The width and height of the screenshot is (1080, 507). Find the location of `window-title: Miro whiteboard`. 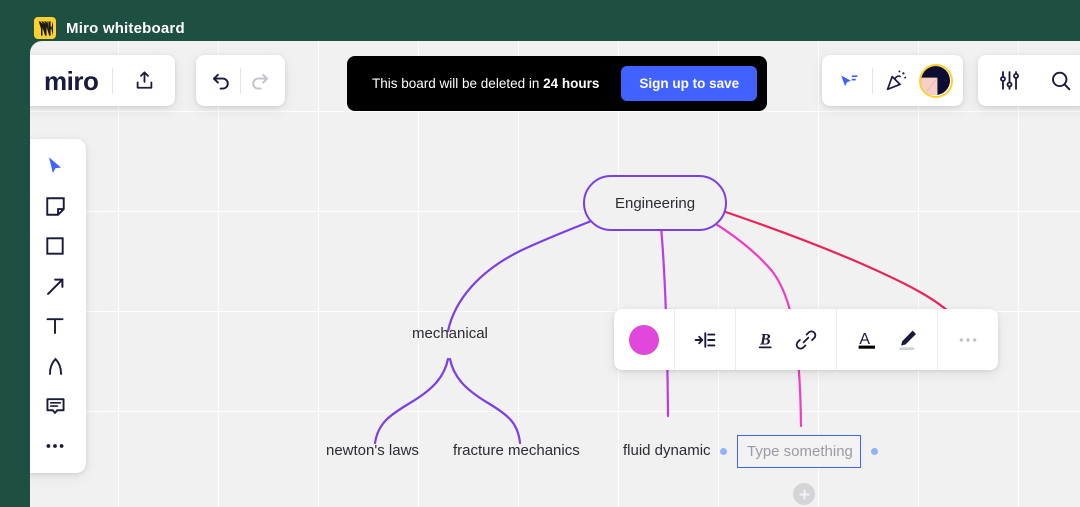

window-title: Miro whiteboard is located at coordinates (125, 28).